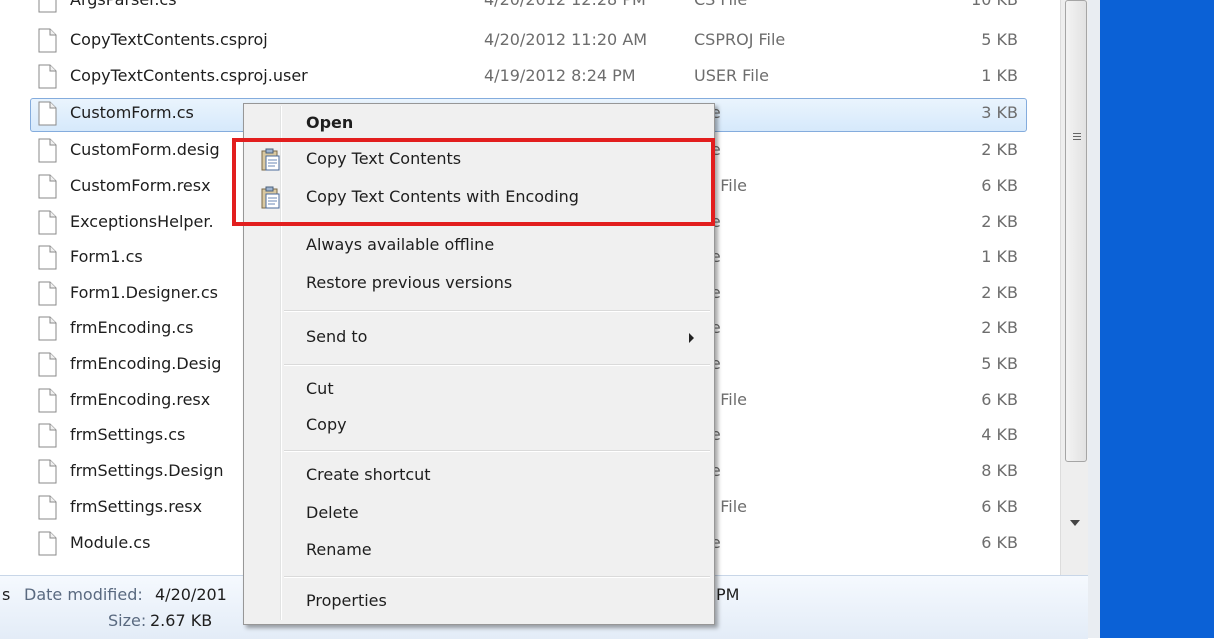 The width and height of the screenshot is (1214, 639). Describe the element at coordinates (479, 124) in the screenshot. I see `menu-item-open: Open` at that location.